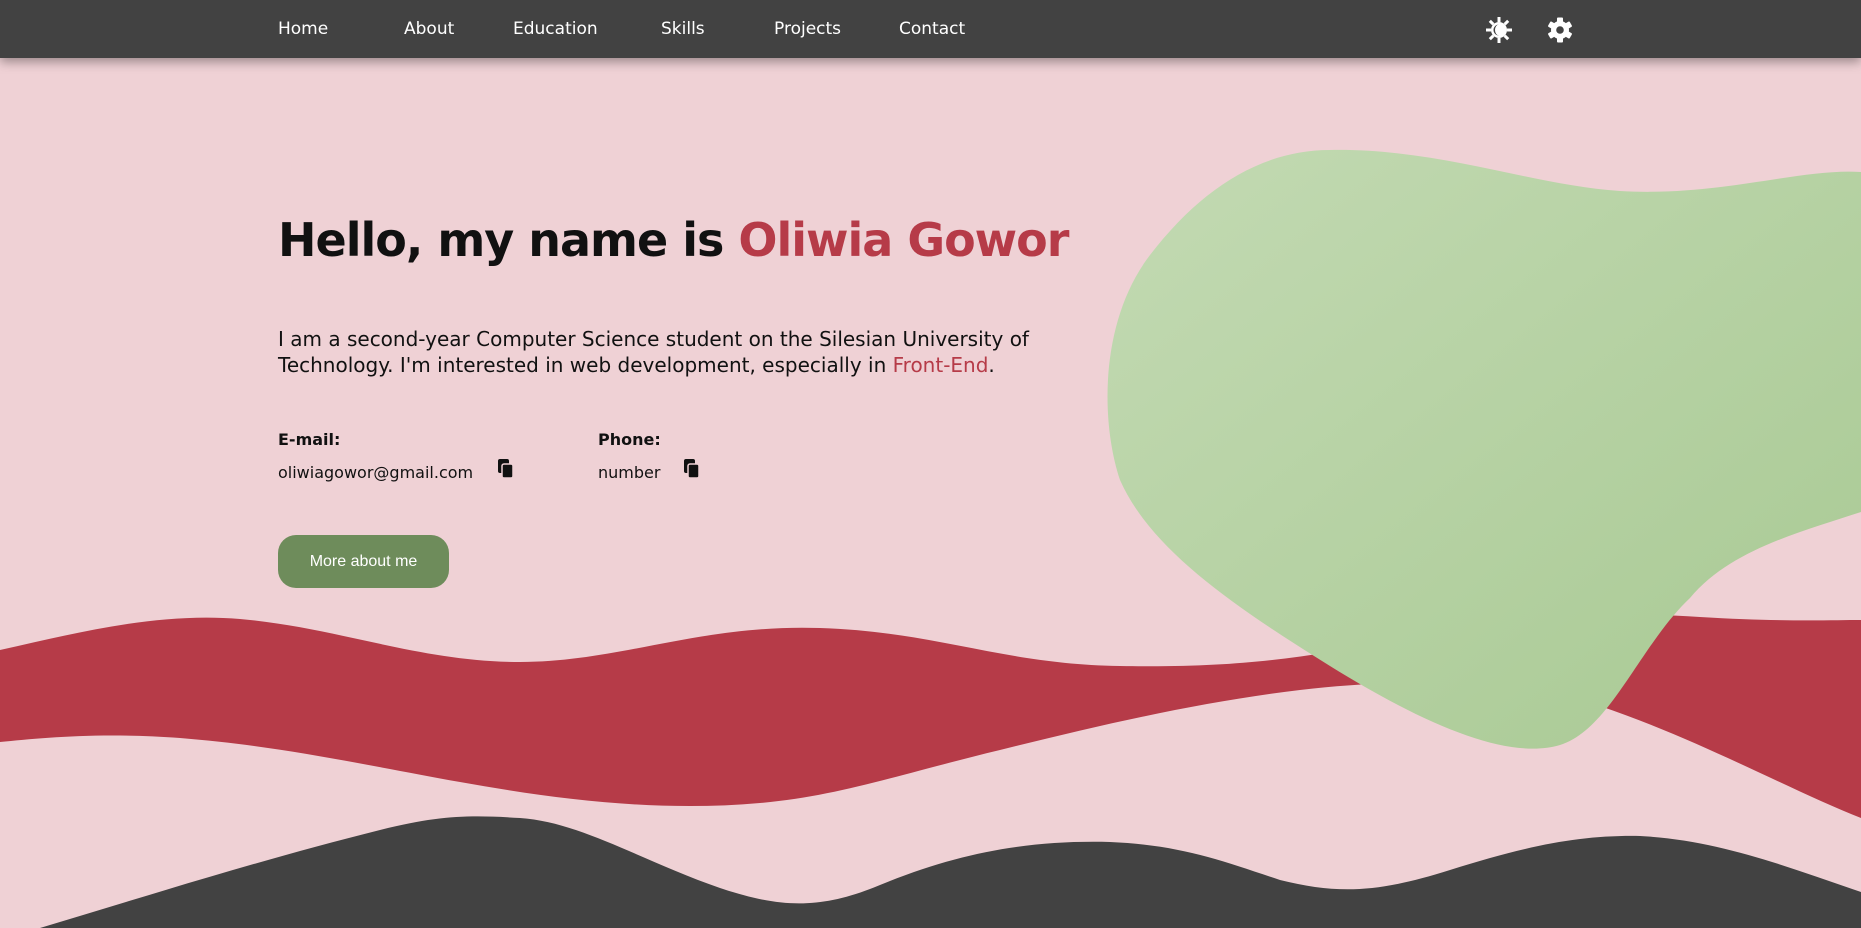  I want to click on hero-name: Oliwia Gowor, so click(903, 240).